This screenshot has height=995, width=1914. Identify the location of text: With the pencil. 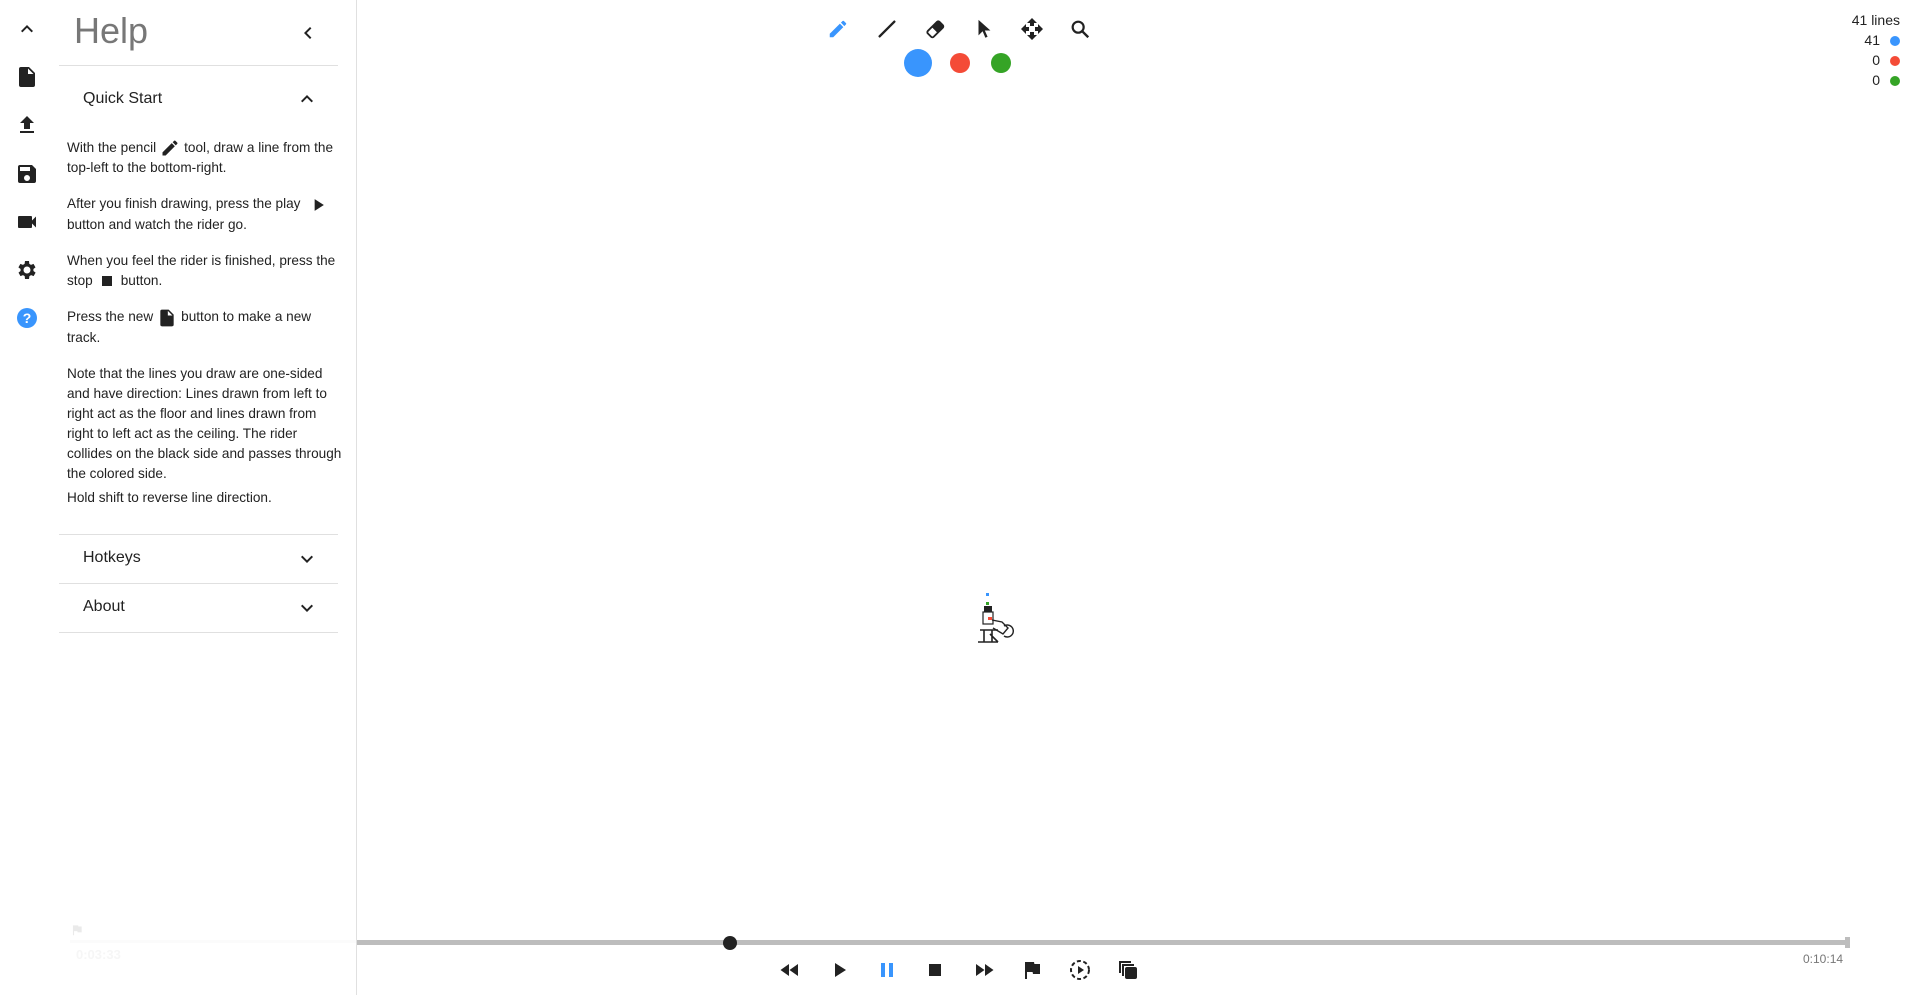
(112, 147).